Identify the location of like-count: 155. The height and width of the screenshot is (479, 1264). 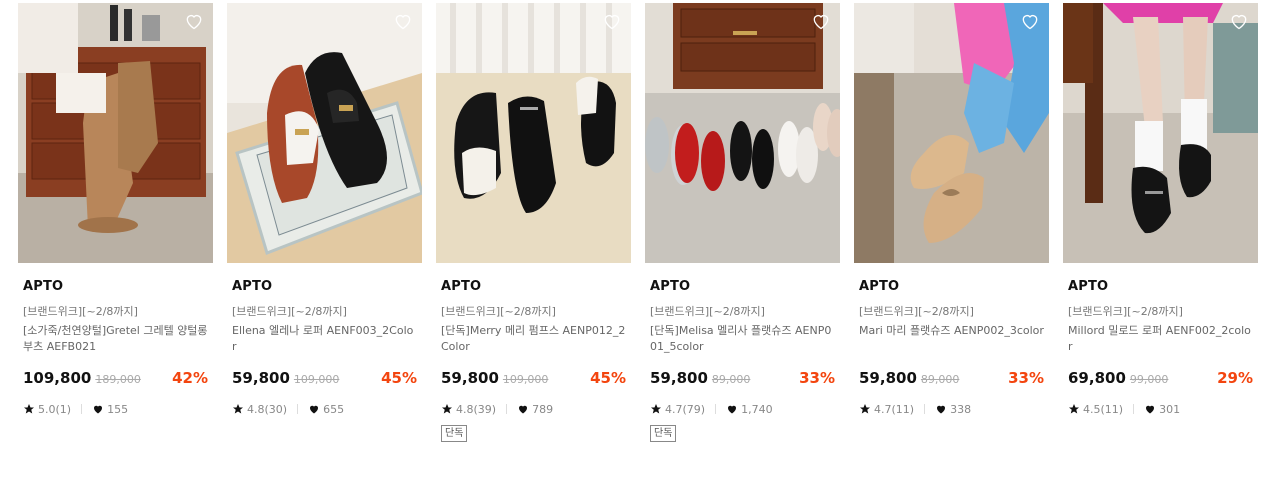
(118, 409).